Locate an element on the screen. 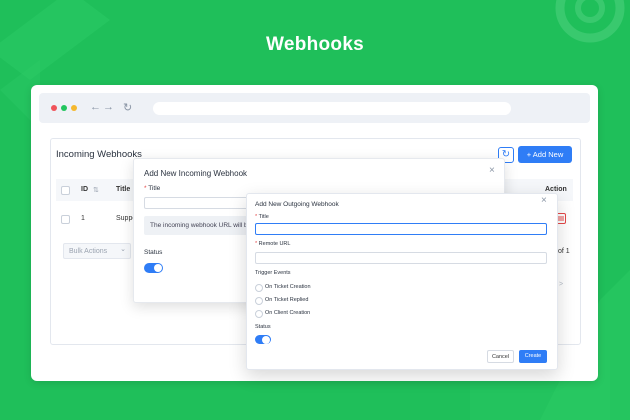 The image size is (630, 420). cancel-button: Cancel is located at coordinates (500, 356).